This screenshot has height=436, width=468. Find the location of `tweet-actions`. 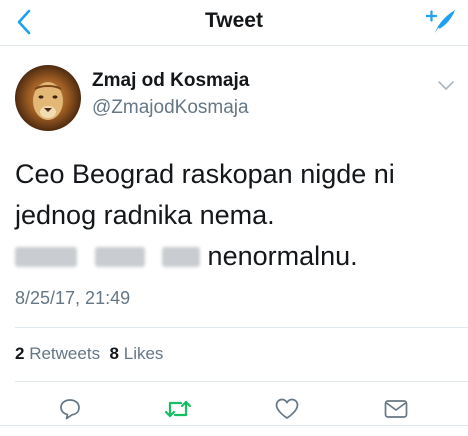

tweet-actions is located at coordinates (234, 409).